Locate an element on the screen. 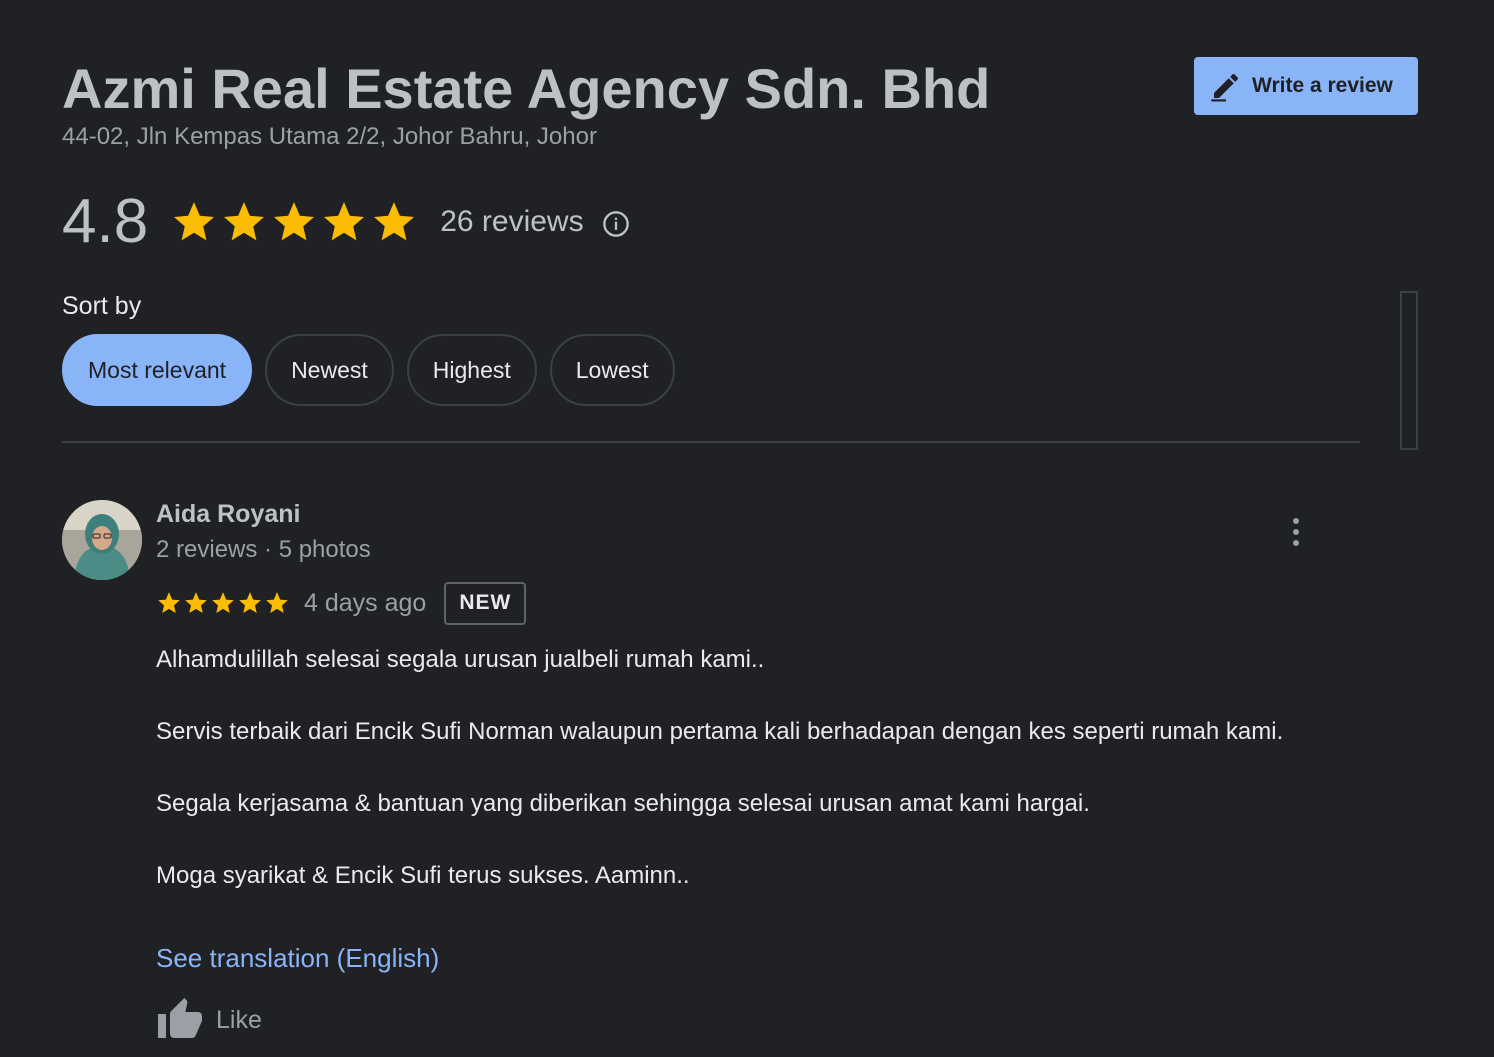 The width and height of the screenshot is (1494, 1057). rating-summary: 4.8 26 reviews is located at coordinates (346, 222).